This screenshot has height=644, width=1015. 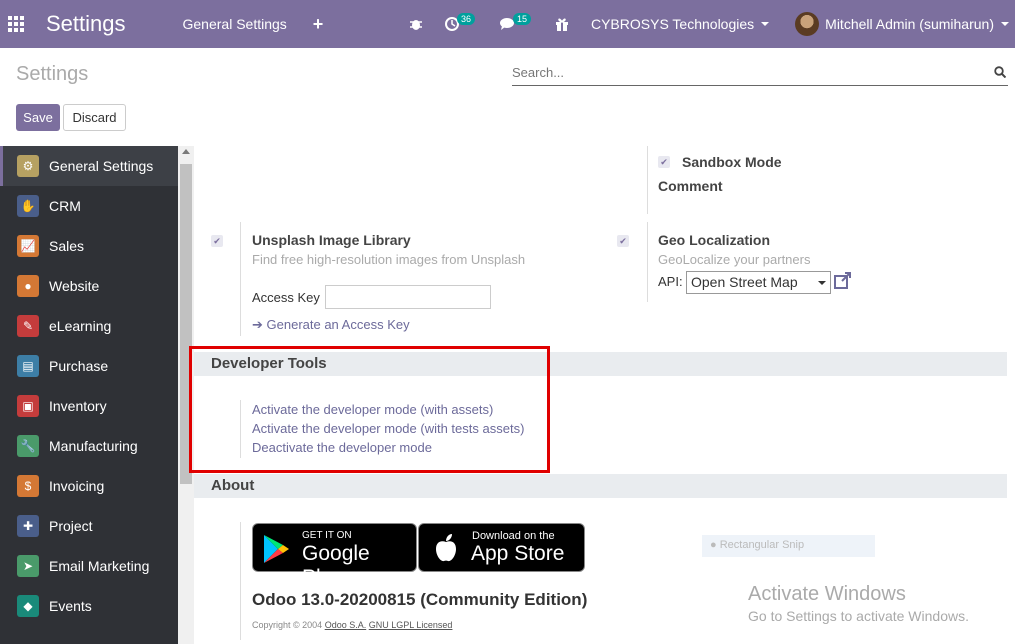 I want to click on user-name: Mitchell Admin (sumiharun), so click(x=909, y=24).